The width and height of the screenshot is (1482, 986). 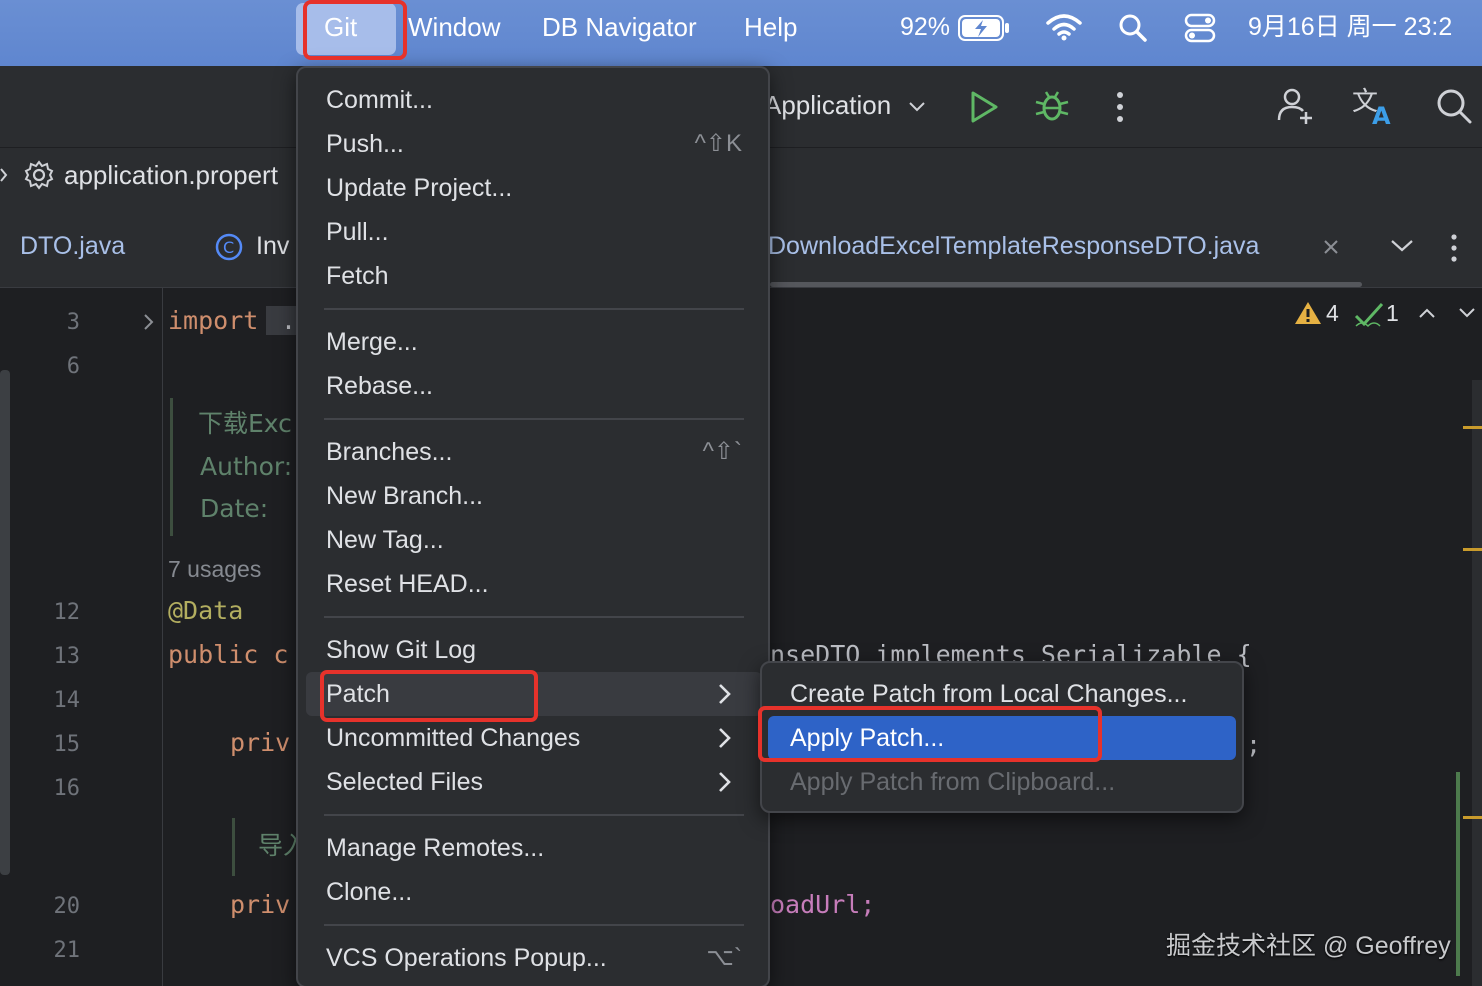 I want to click on git-highlight-box, so click(x=355, y=30).